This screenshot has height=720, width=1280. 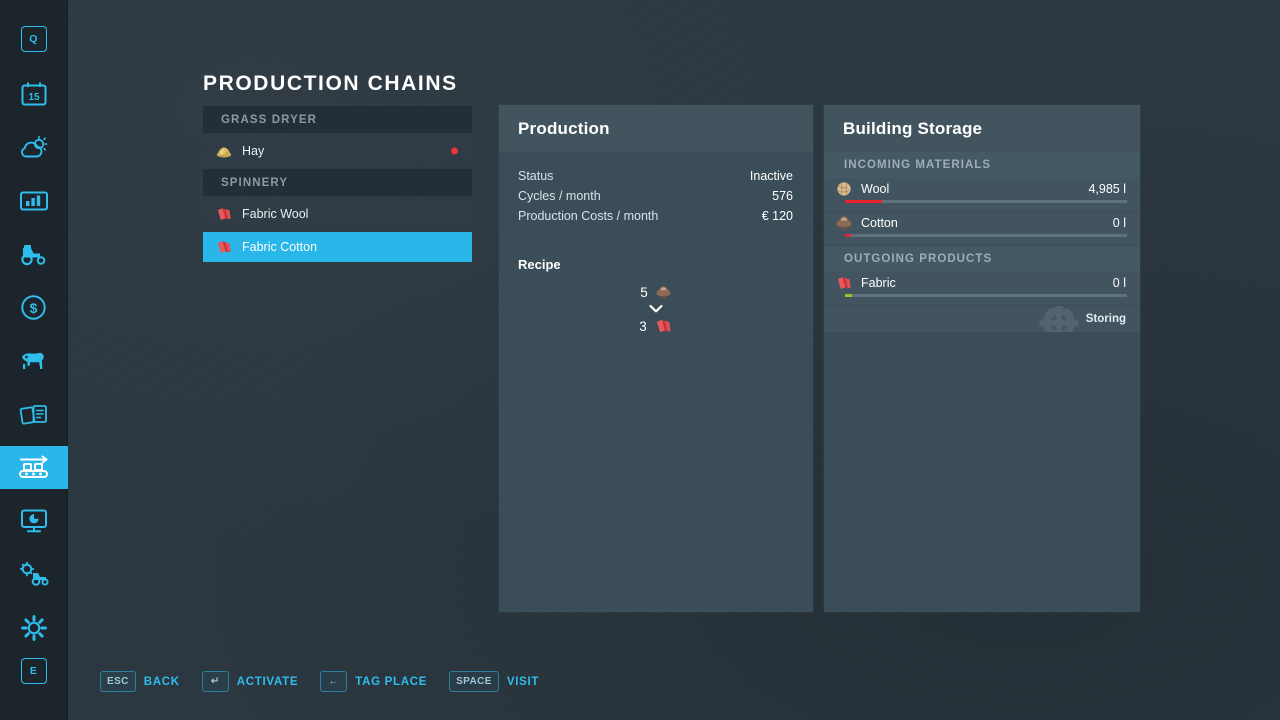 What do you see at coordinates (337, 182) in the screenshot?
I see `chain-group-header-spinnery: SPINNERY` at bounding box center [337, 182].